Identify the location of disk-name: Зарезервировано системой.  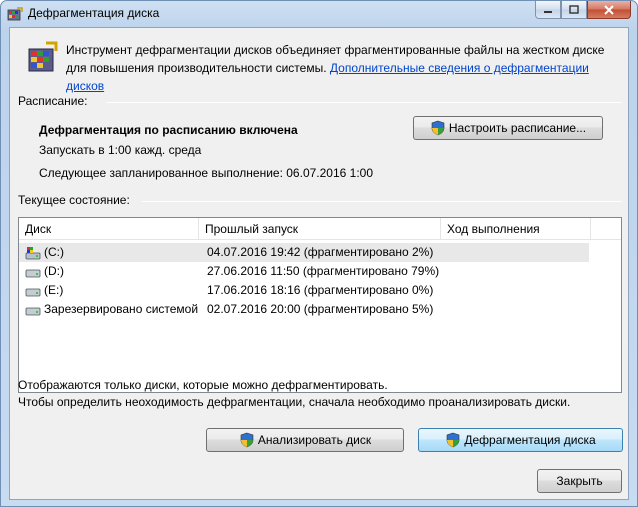
(121, 309).